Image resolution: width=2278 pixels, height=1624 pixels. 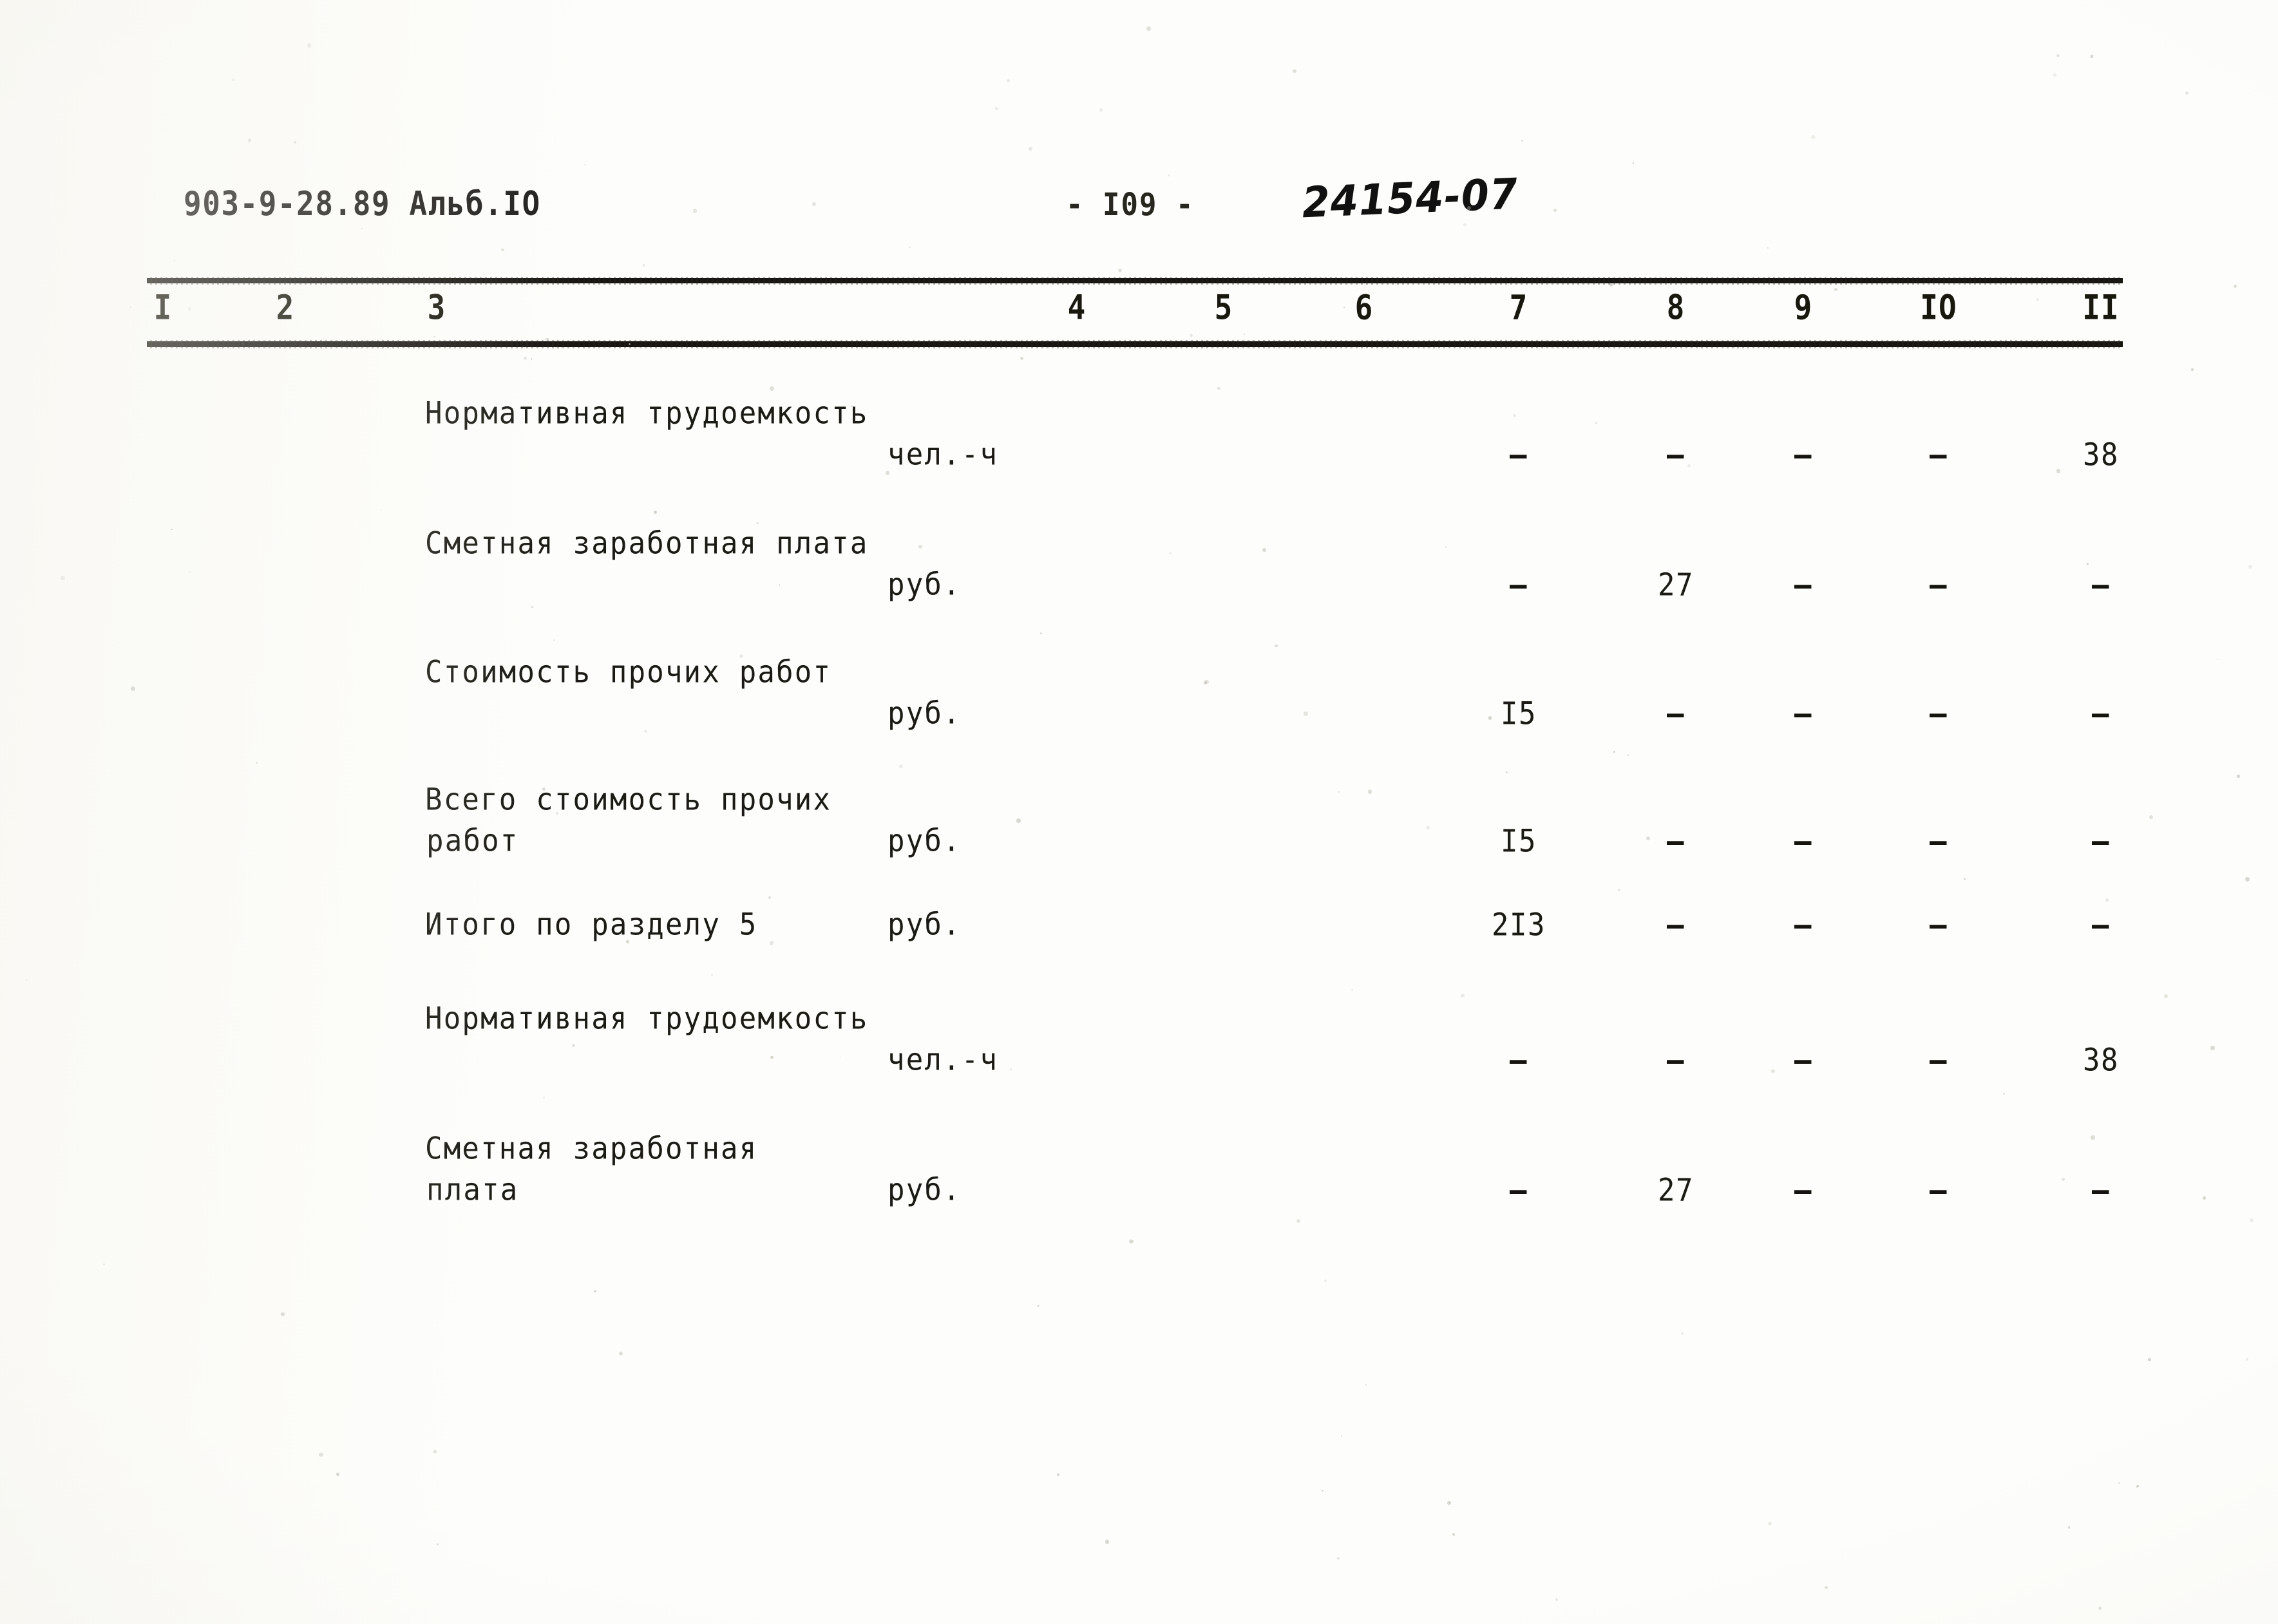 I want to click on column-number-8: 8, so click(x=1675, y=307).